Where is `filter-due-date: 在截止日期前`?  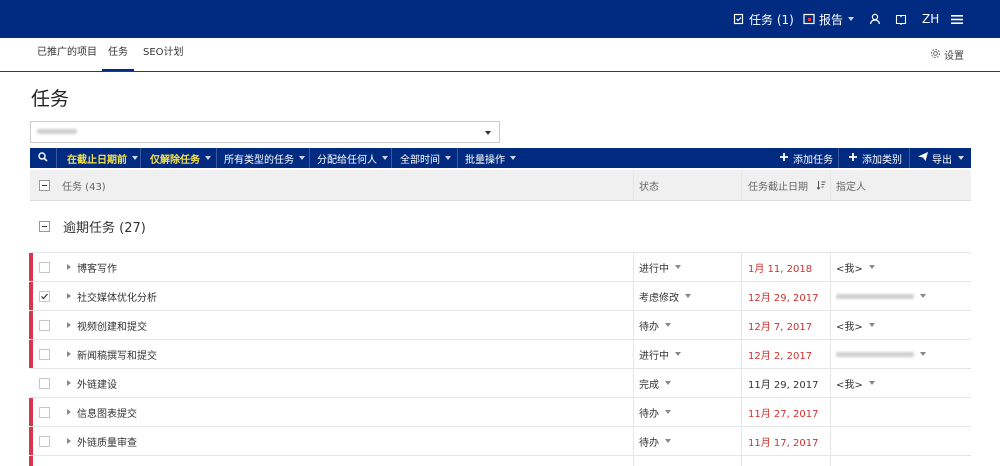 filter-due-date: 在截止日期前 is located at coordinates (102, 158).